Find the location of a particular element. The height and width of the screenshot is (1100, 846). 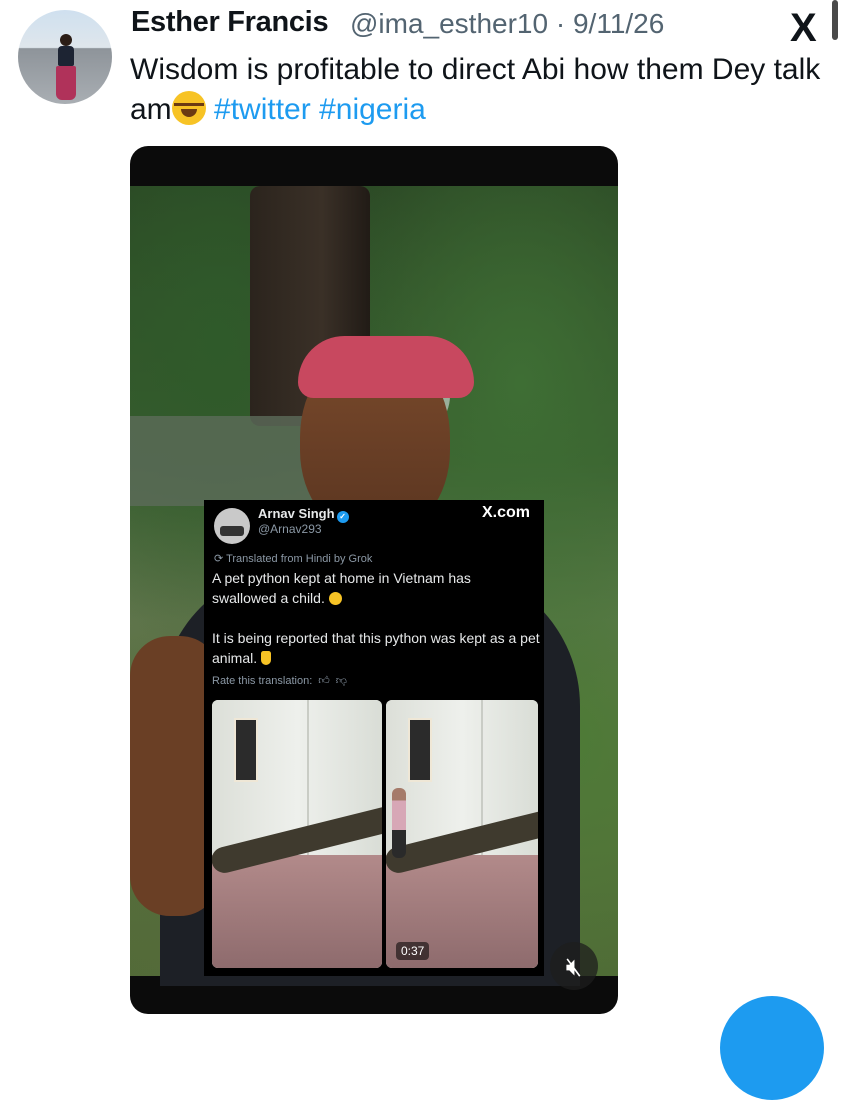

rate-label: Rate this translation: is located at coordinates (262, 681).